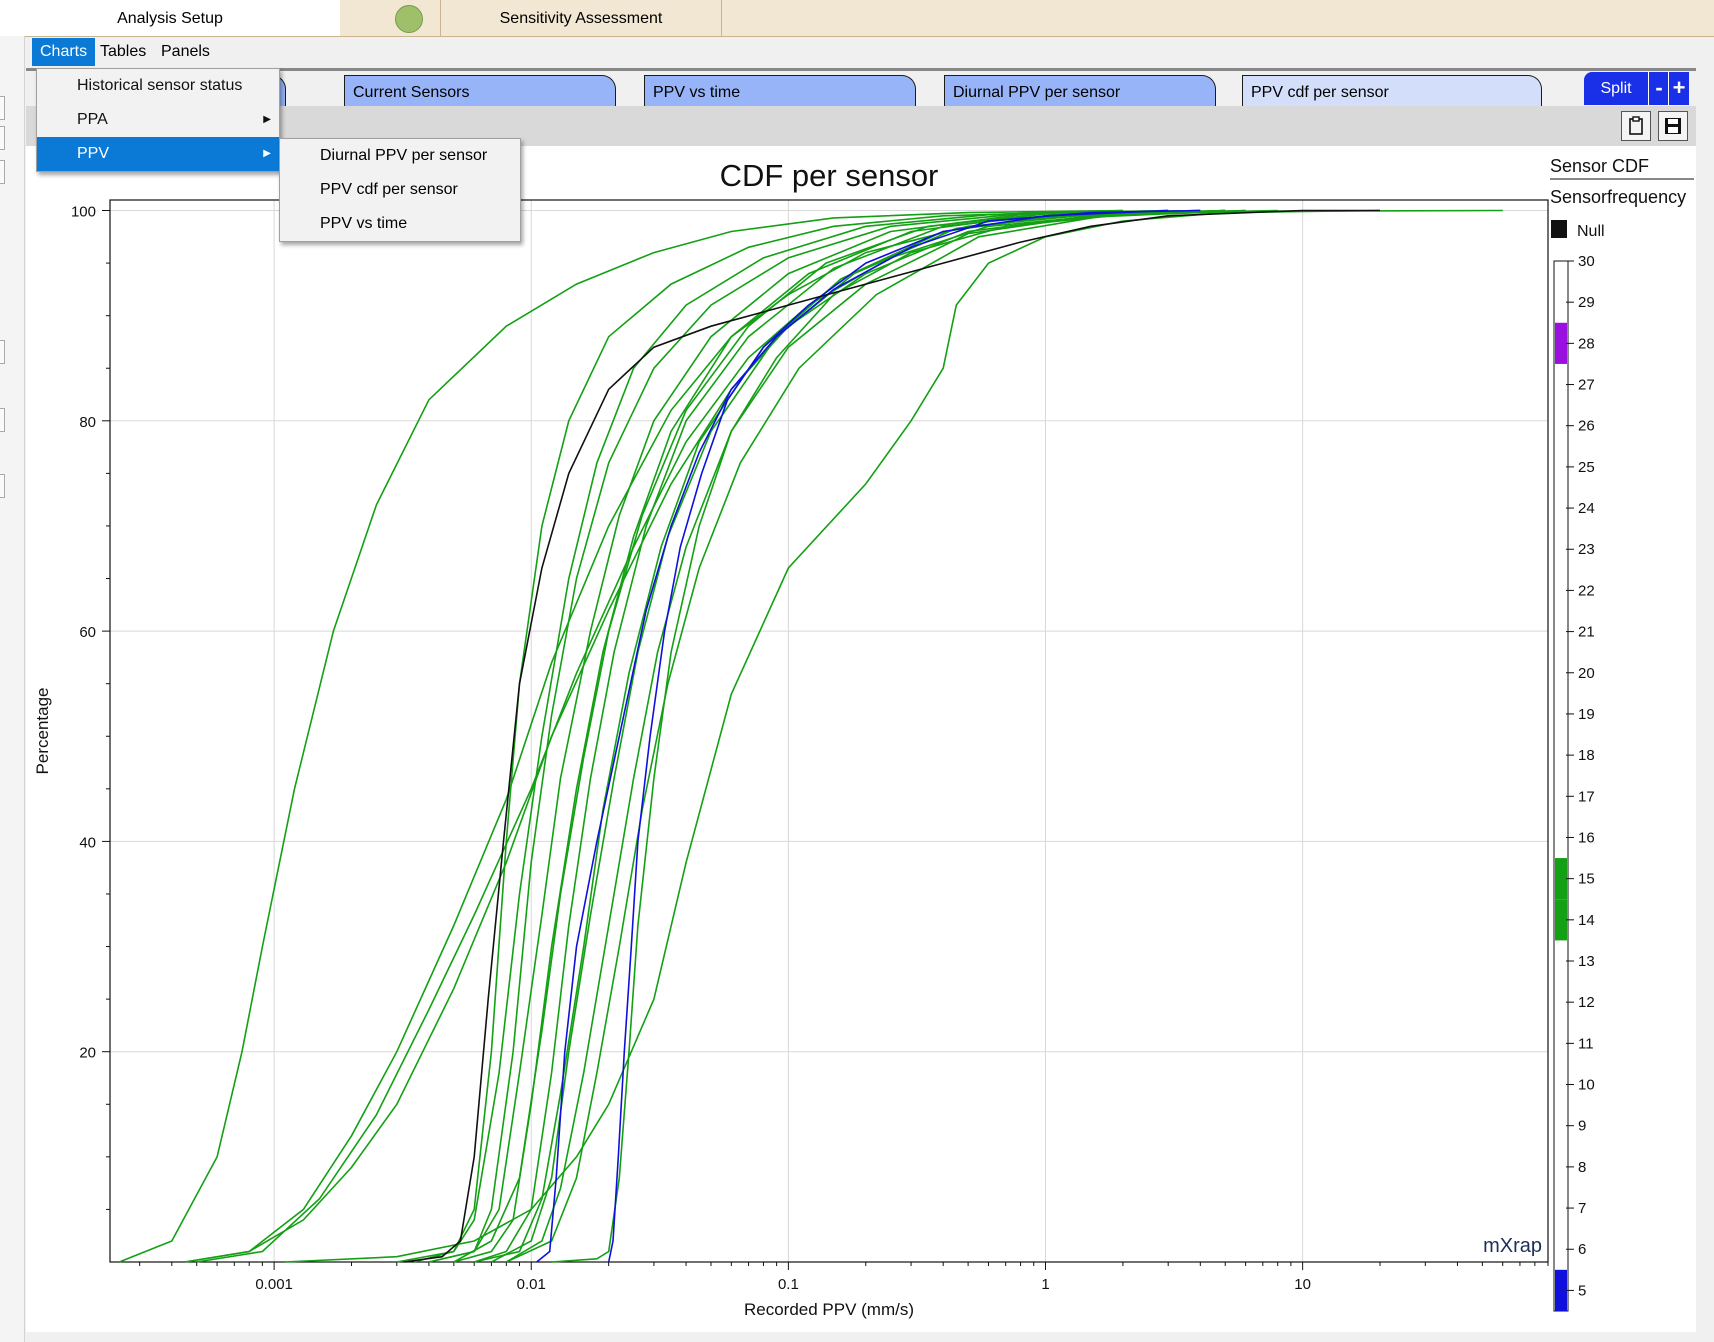 This screenshot has height=1342, width=1714. Describe the element at coordinates (1586, 302) in the screenshot. I see `legend-tick-label: 29` at that location.